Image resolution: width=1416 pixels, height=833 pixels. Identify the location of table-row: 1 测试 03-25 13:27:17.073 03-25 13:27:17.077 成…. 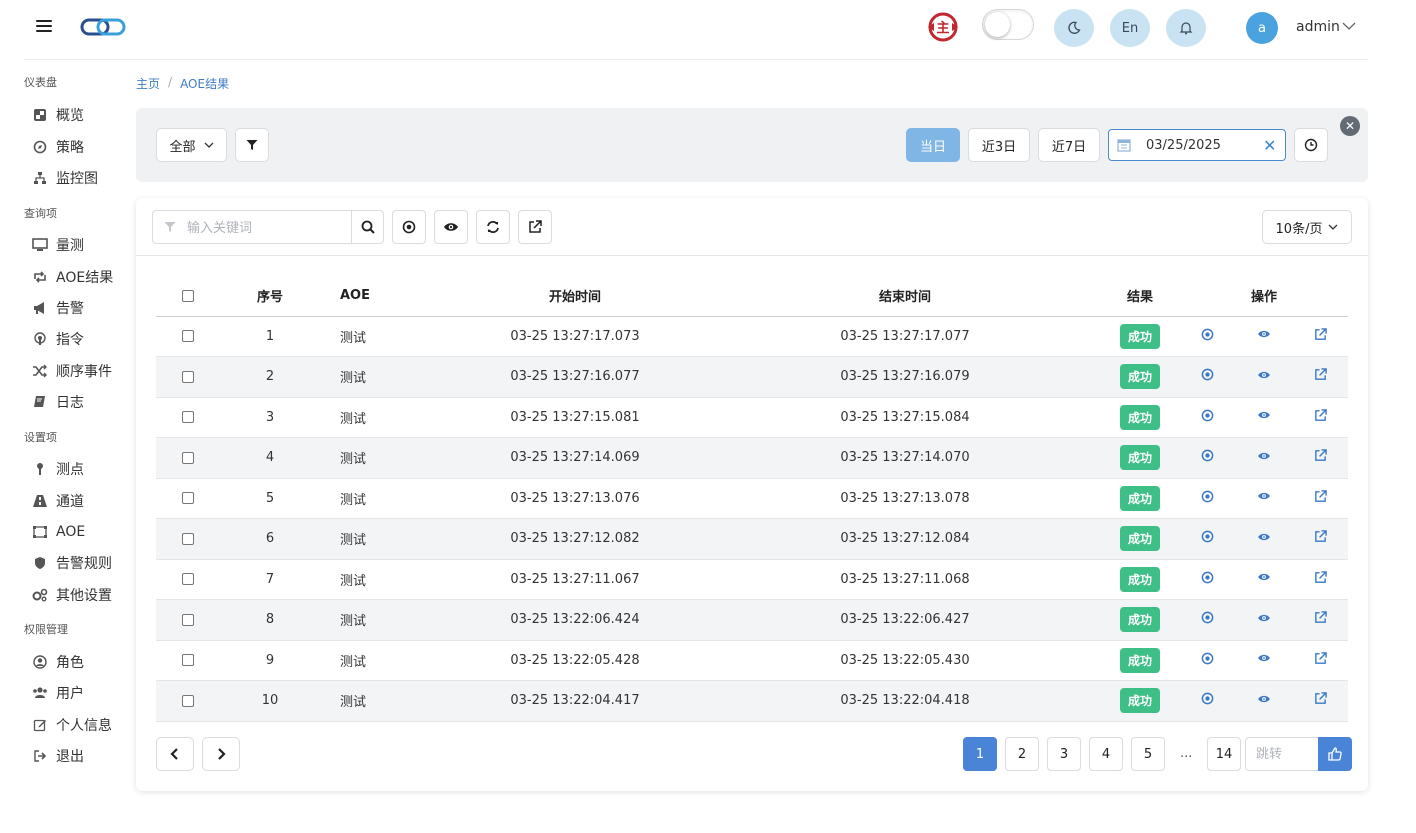
(752, 336).